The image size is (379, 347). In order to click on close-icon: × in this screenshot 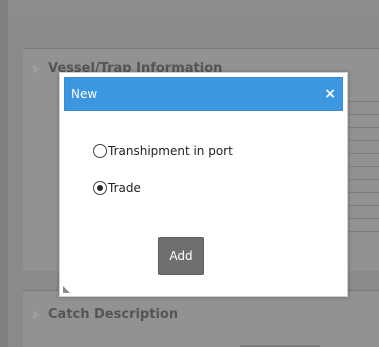, I will do `click(330, 94)`.